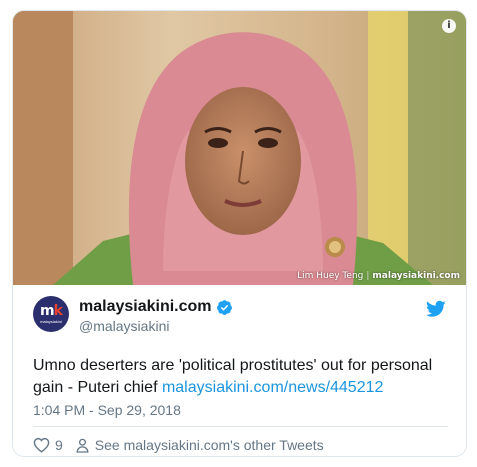 This screenshot has width=477, height=467. I want to click on author-handle: @malaysiakini, so click(124, 326).